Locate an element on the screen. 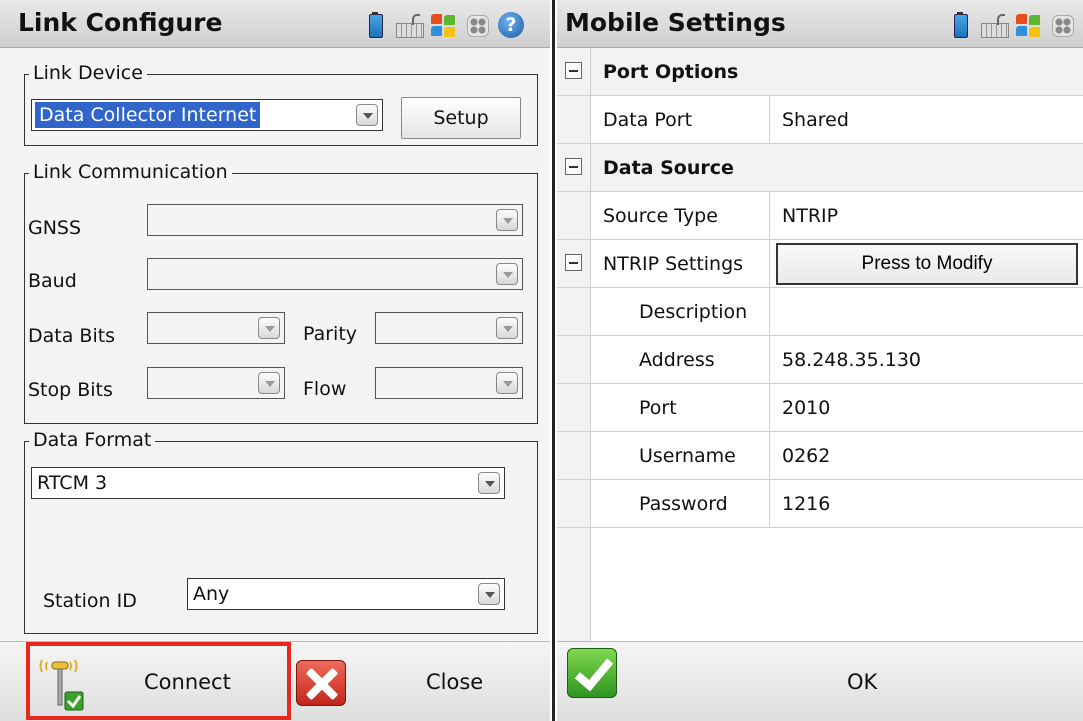  close-button: Close is located at coordinates (418, 681).